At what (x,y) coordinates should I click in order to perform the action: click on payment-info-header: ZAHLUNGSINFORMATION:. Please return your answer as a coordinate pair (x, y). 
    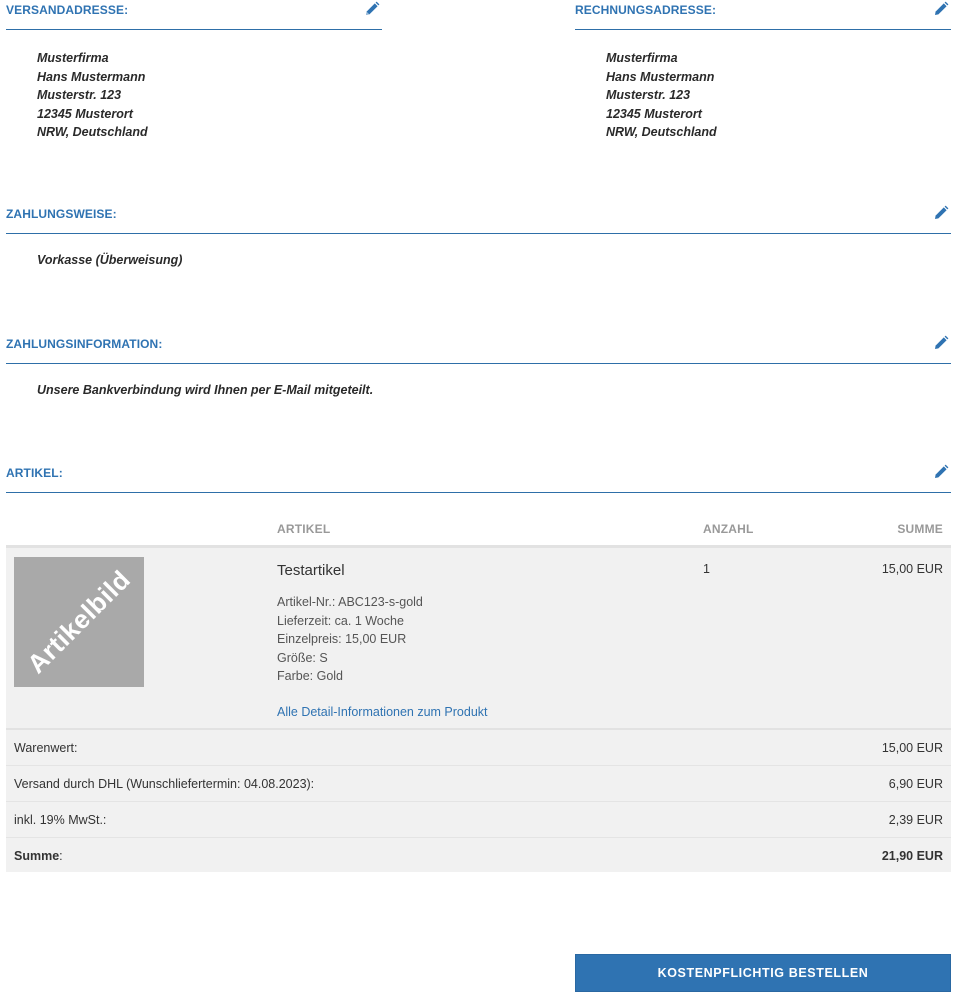
    Looking at the image, I should click on (478, 349).